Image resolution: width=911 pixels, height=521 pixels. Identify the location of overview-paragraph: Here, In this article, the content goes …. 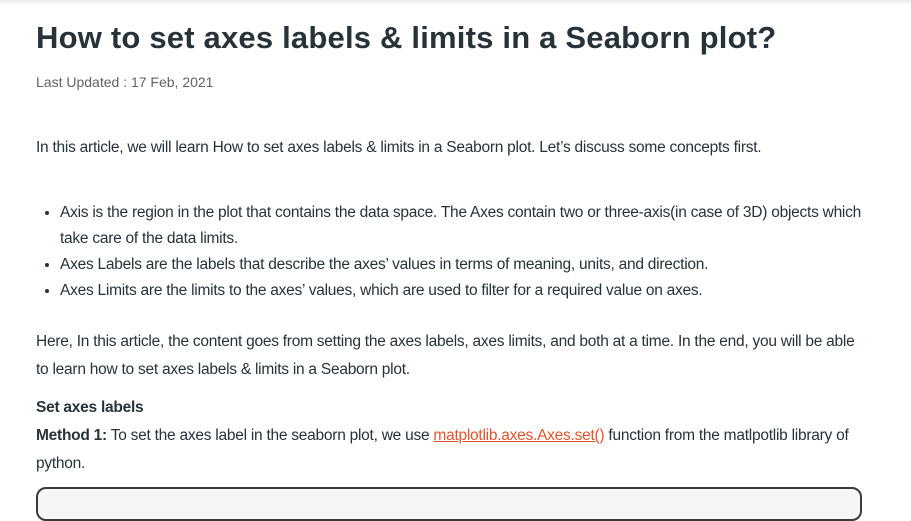
(445, 355).